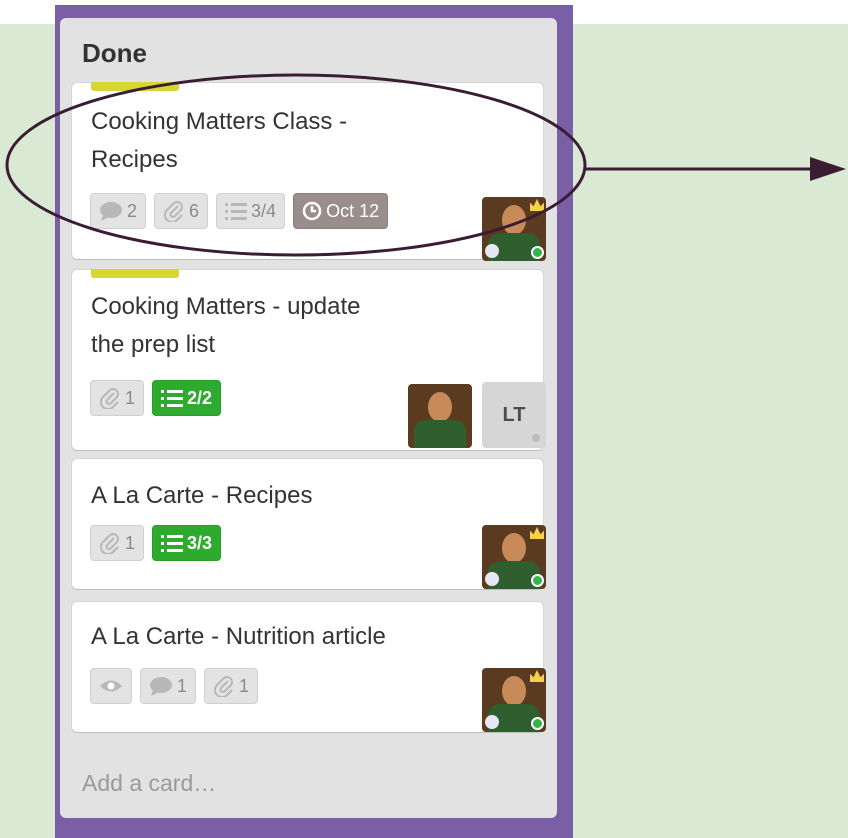  I want to click on checklist-count: 2/2, so click(200, 397).